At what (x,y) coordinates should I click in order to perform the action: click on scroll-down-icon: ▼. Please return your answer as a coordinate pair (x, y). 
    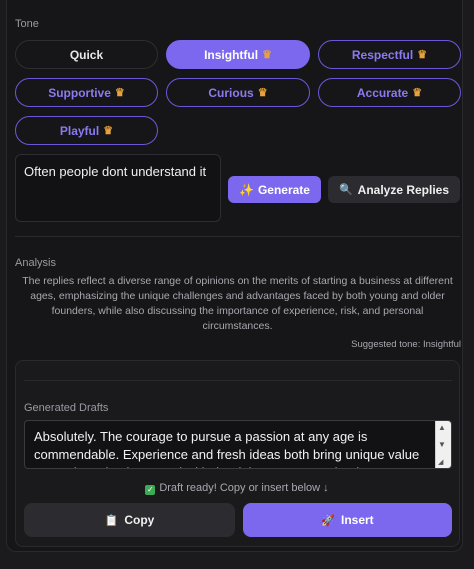
    Looking at the image, I should click on (442, 444).